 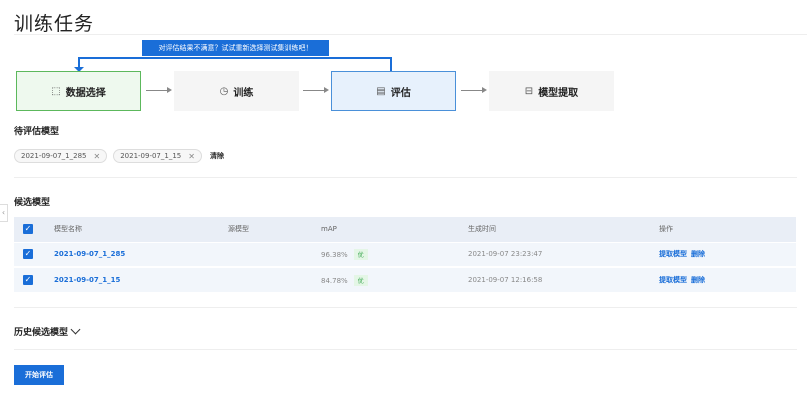 I want to click on chart-icon: ▤, so click(x=381, y=91).